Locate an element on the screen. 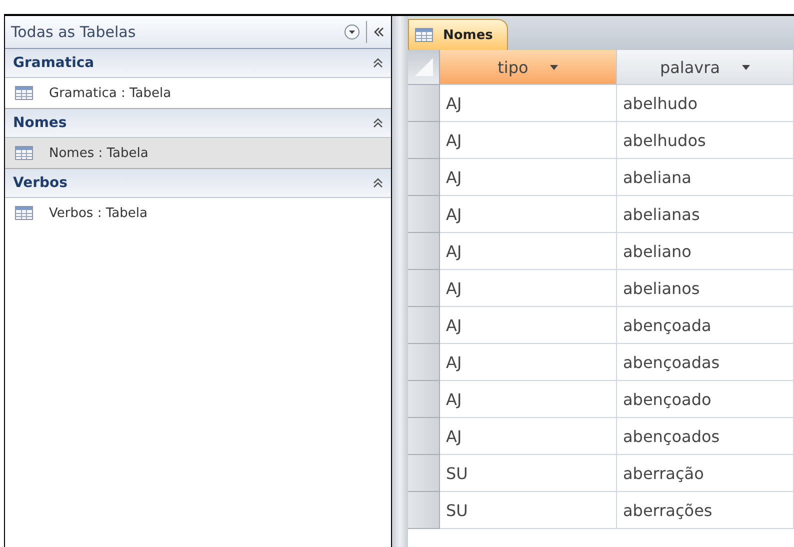 The width and height of the screenshot is (794, 547). table-cell: abençoadas is located at coordinates (705, 362).